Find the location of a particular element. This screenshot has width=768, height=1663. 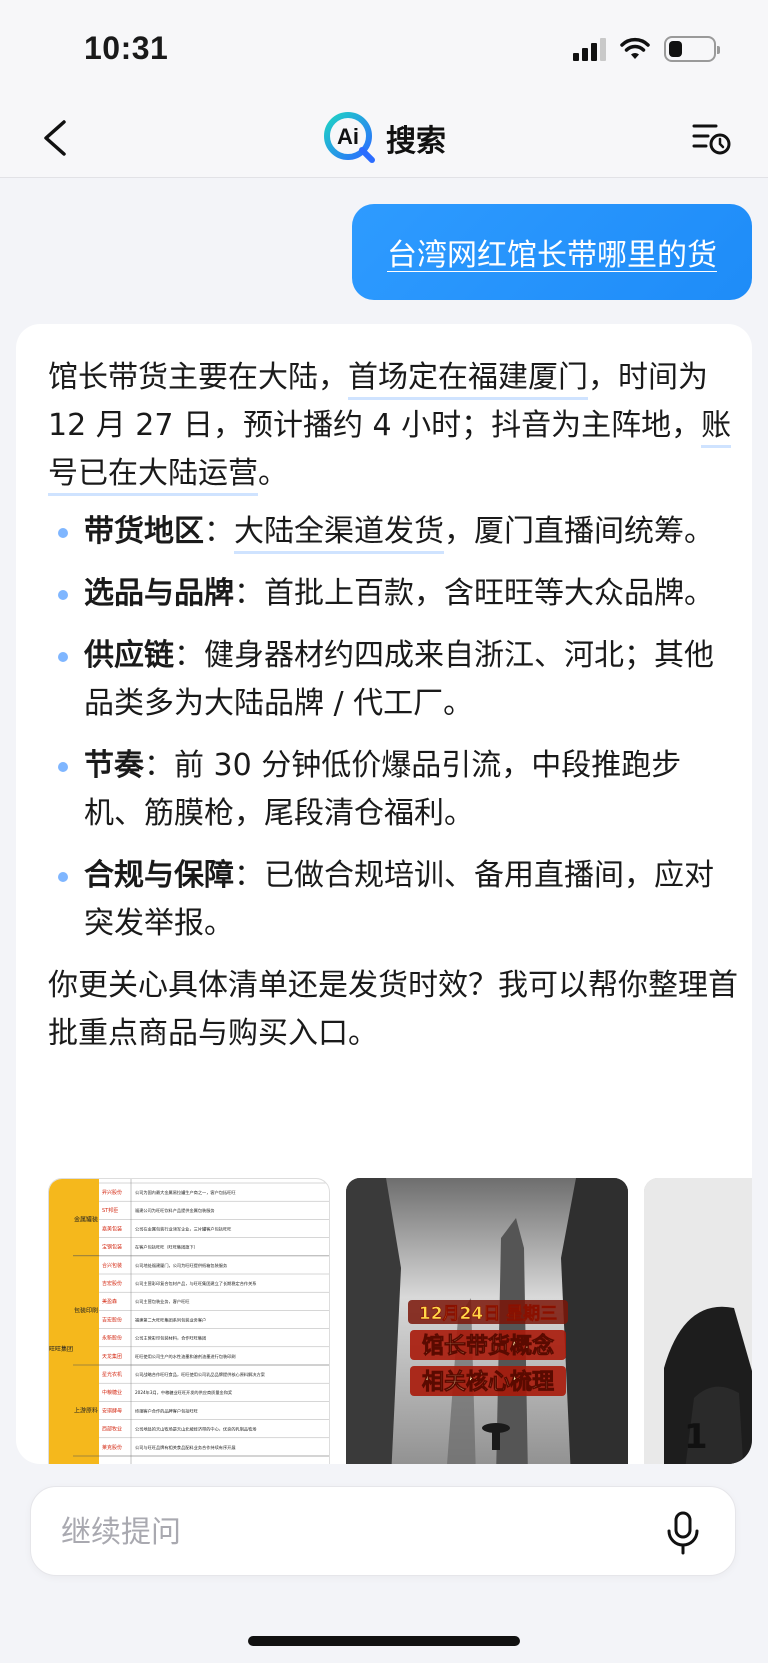

table-desc-cell: 公司在金属包装行业领军企业，三片罐客户包括旺旺 is located at coordinates (183, 1228).